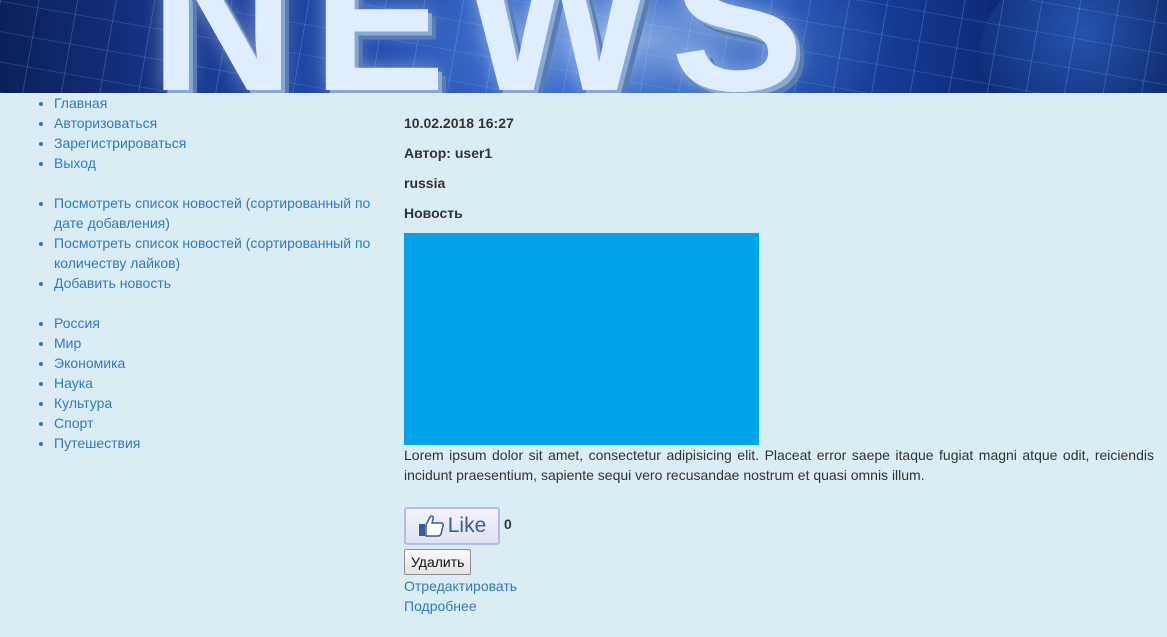 The width and height of the screenshot is (1167, 637). I want to click on nav-item-logout: Выход, so click(217, 163).